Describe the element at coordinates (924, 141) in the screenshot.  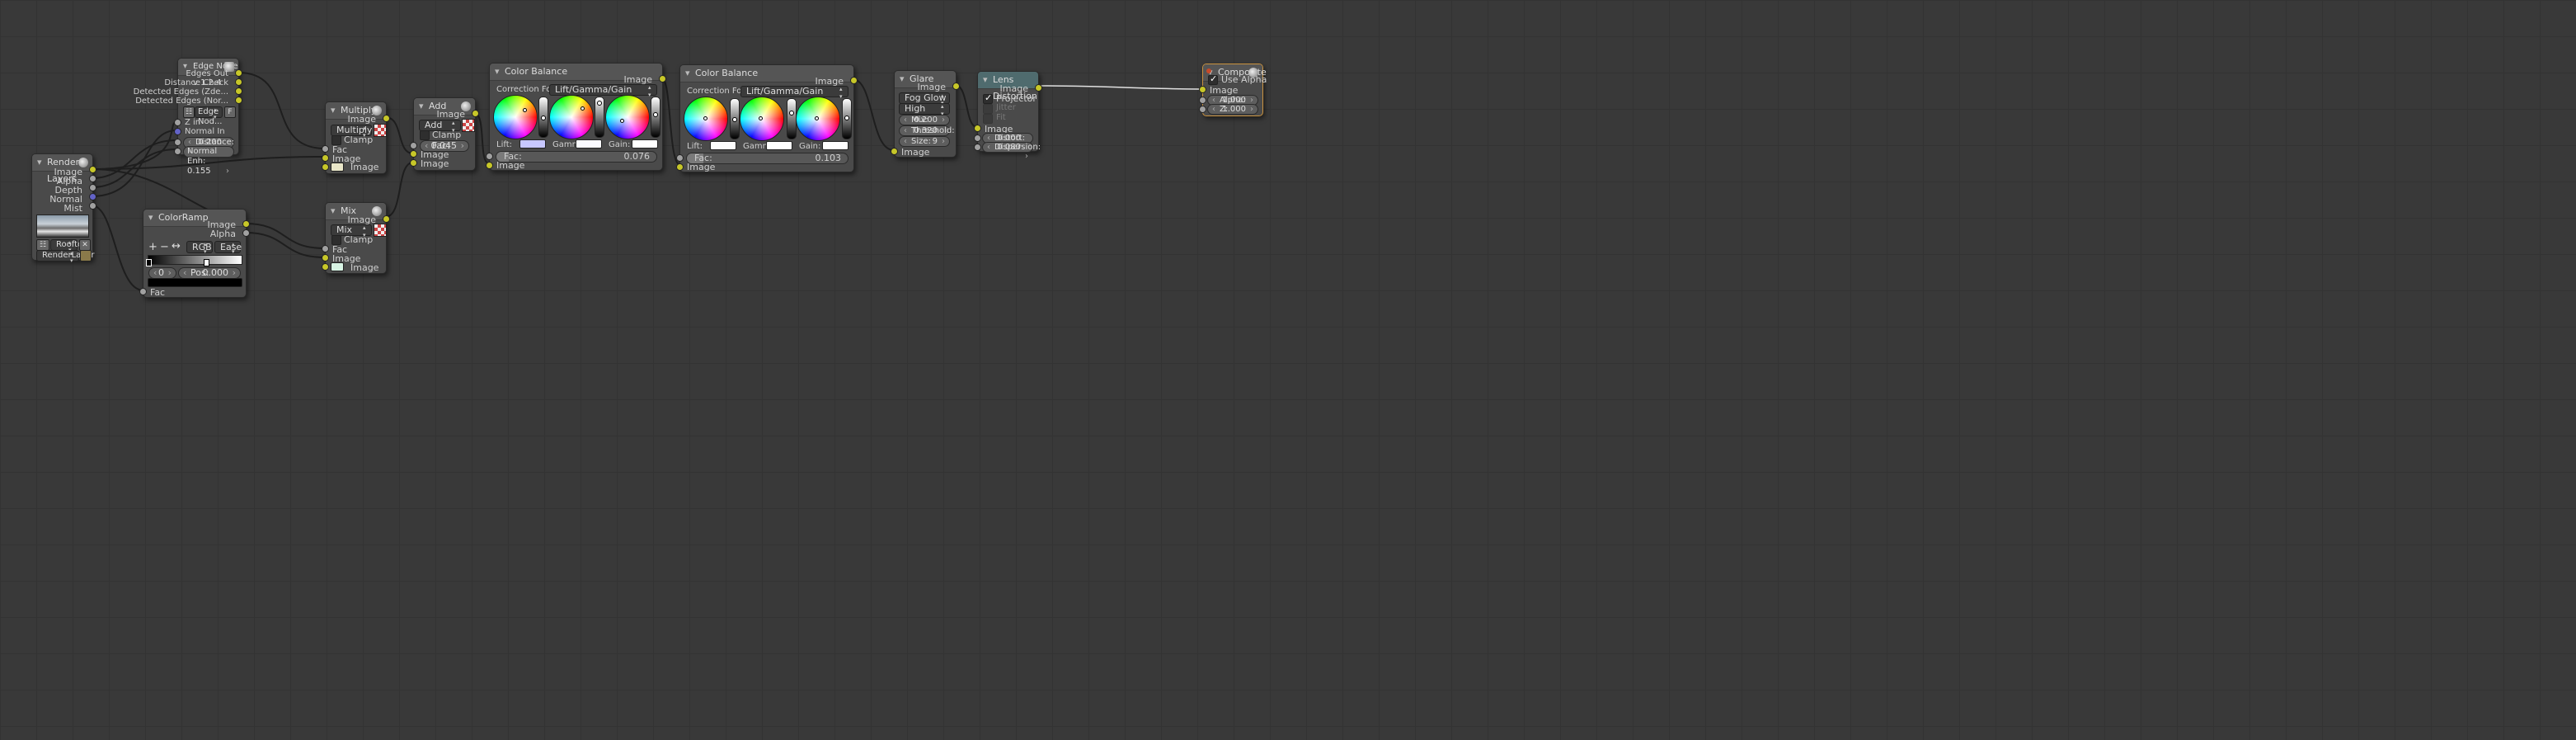
I see `size-field: Size:9` at that location.